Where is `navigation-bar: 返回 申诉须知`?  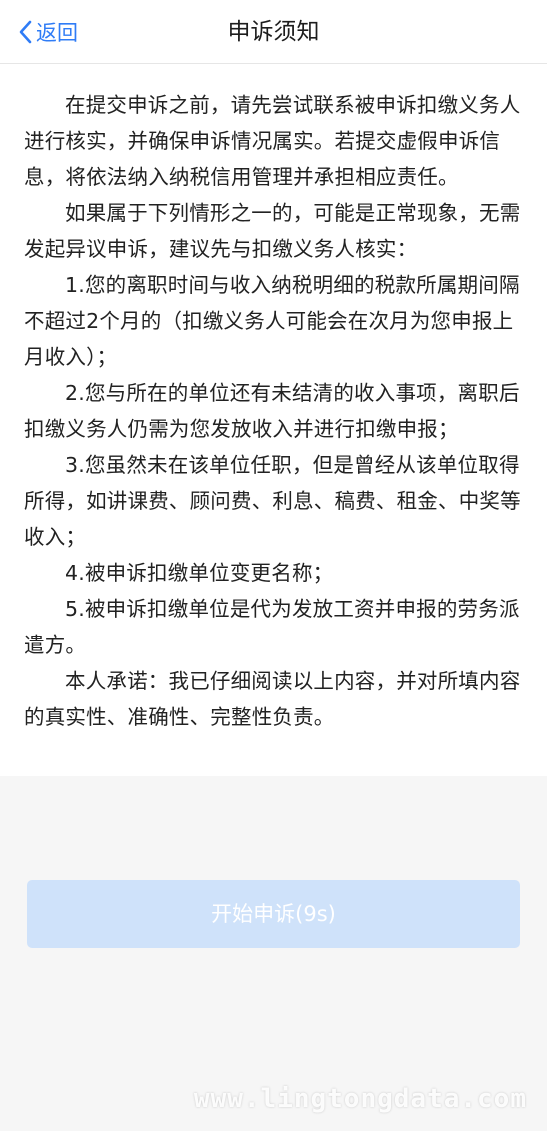 navigation-bar: 返回 申诉须知 is located at coordinates (273, 32).